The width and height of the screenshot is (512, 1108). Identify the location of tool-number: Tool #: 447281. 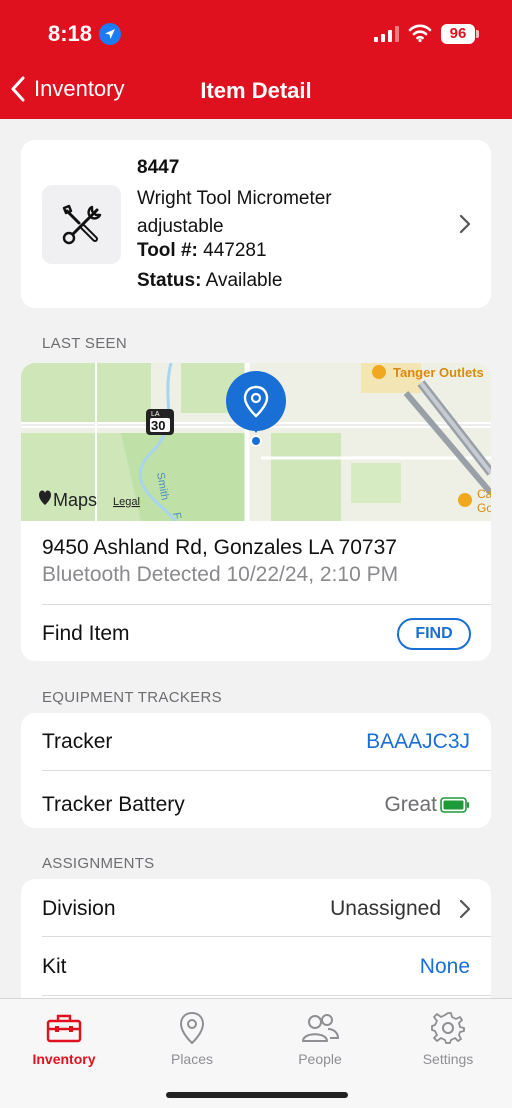
(202, 251).